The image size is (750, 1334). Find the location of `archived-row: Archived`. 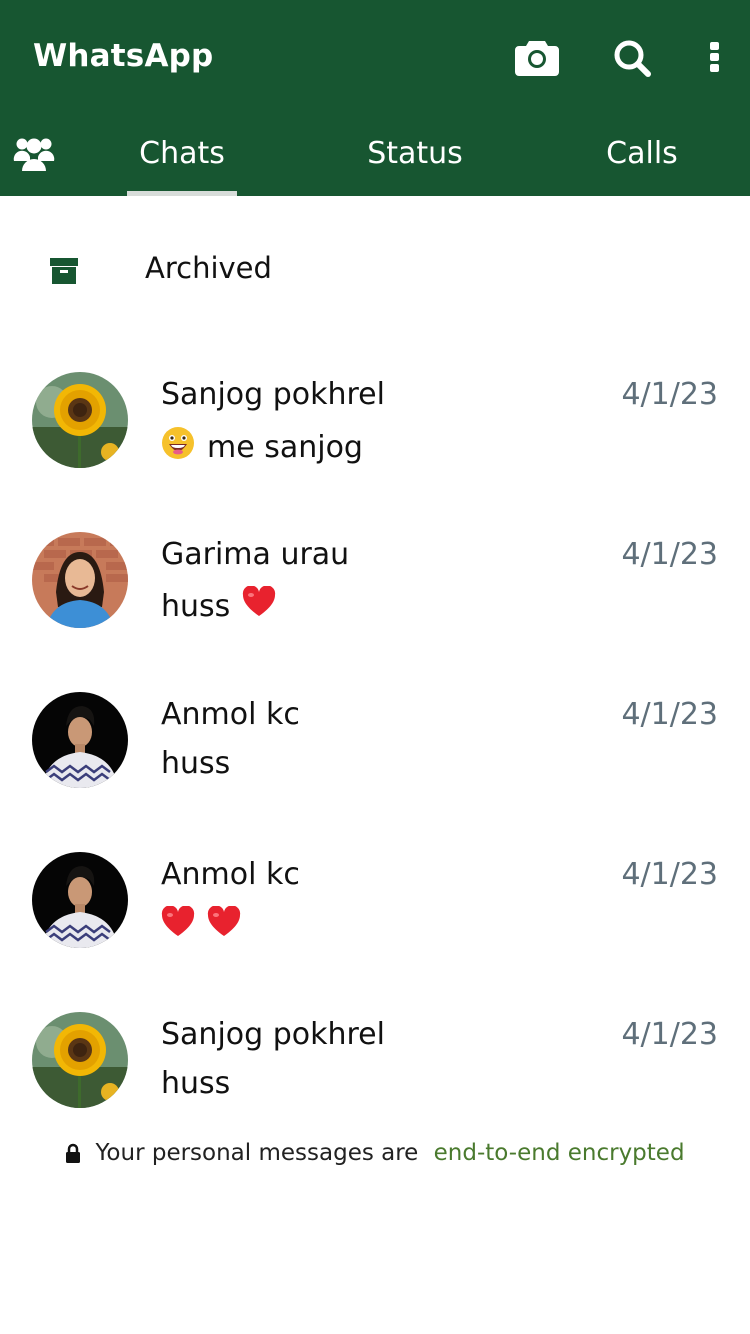

archived-row: Archived is located at coordinates (375, 272).